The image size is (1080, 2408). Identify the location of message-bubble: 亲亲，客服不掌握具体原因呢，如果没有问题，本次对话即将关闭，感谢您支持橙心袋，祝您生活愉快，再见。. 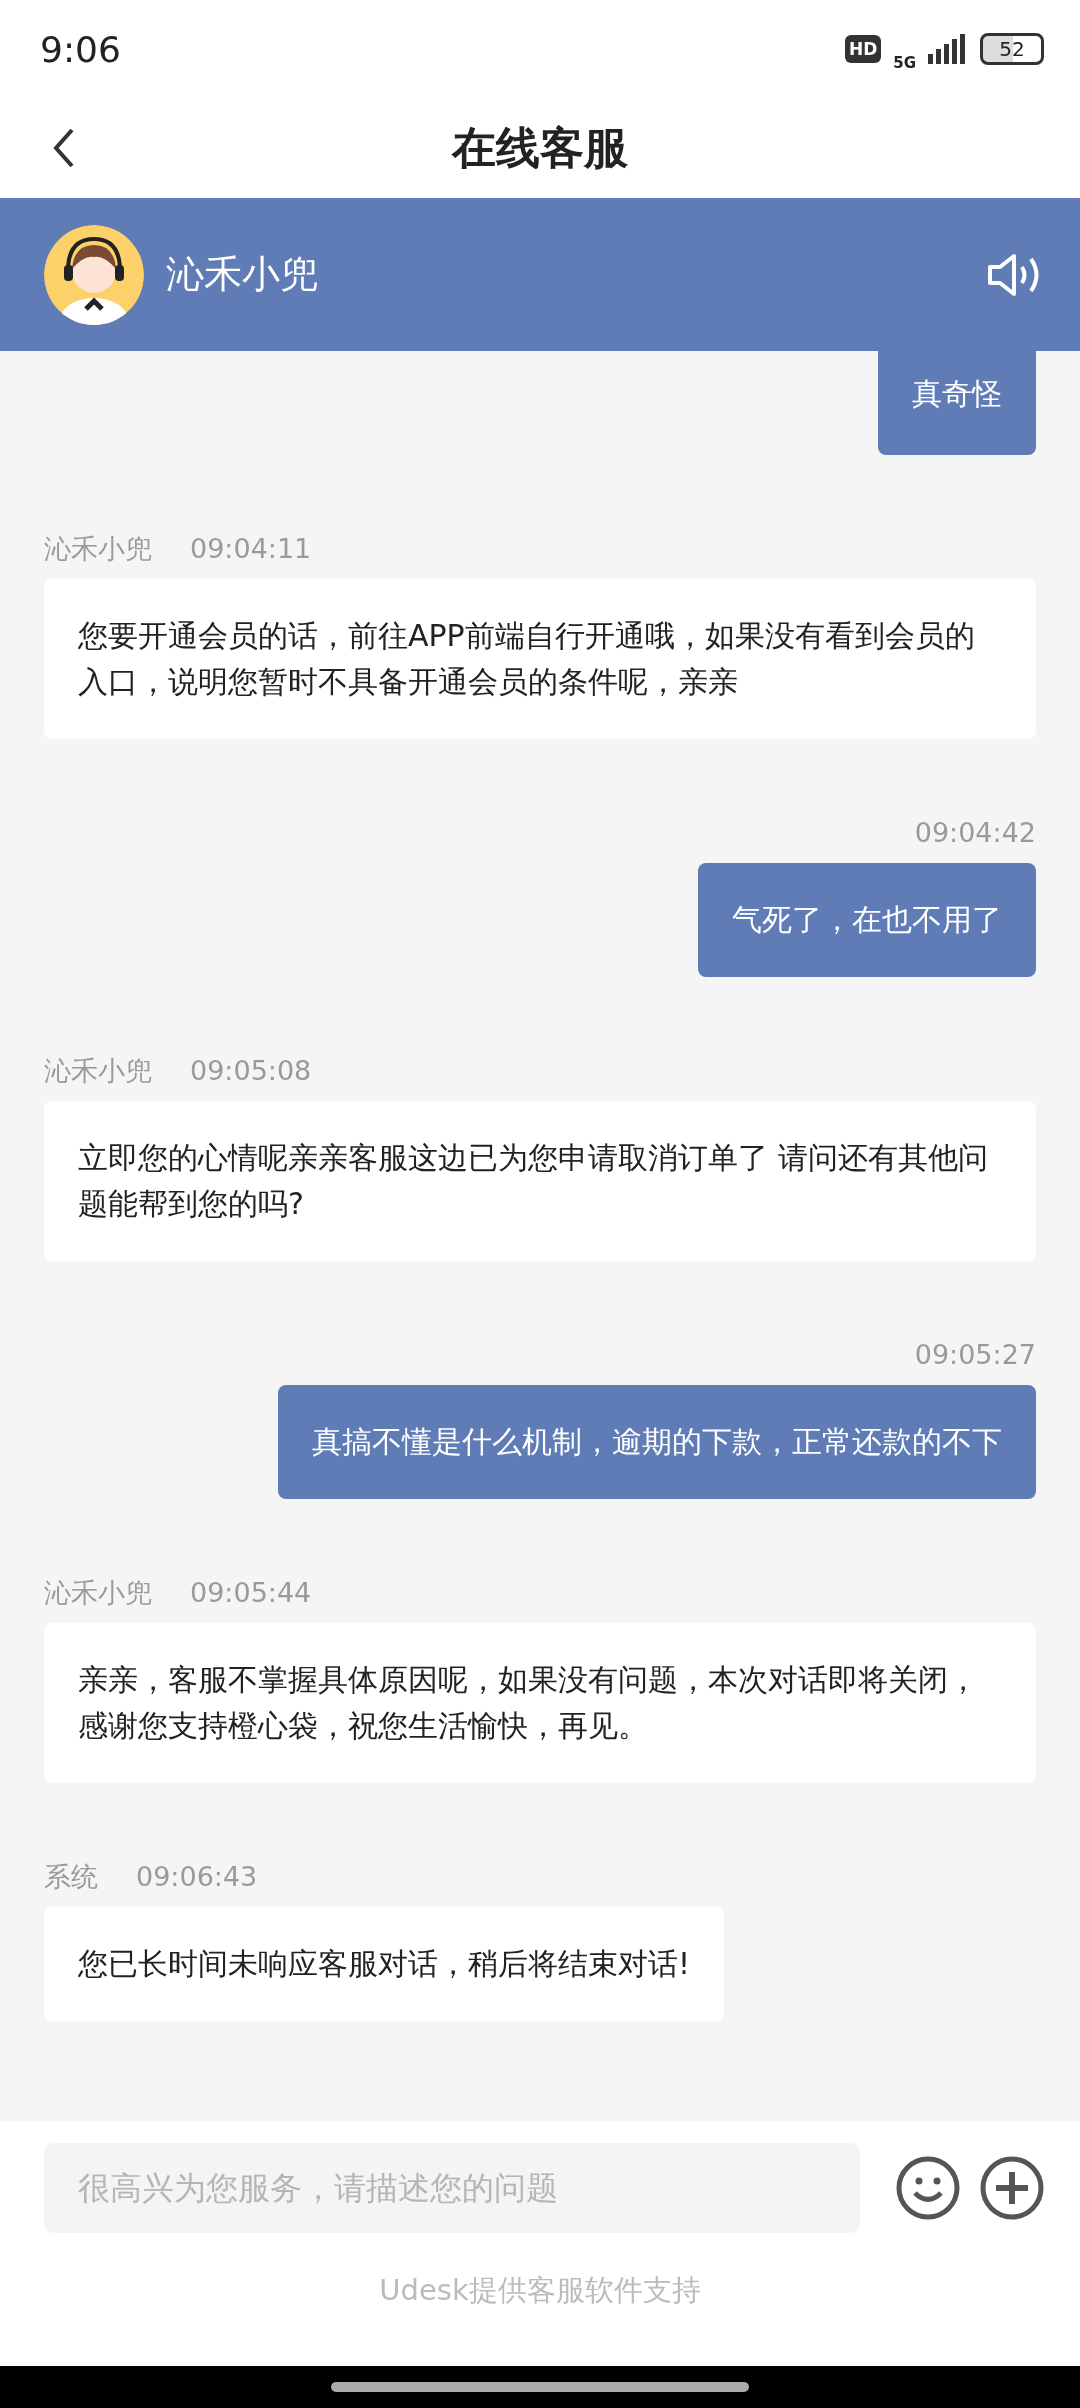
(540, 1703).